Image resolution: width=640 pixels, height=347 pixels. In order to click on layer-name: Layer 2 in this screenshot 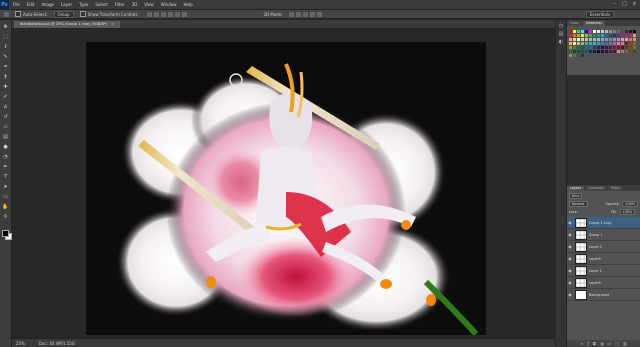, I will do `click(595, 246)`.